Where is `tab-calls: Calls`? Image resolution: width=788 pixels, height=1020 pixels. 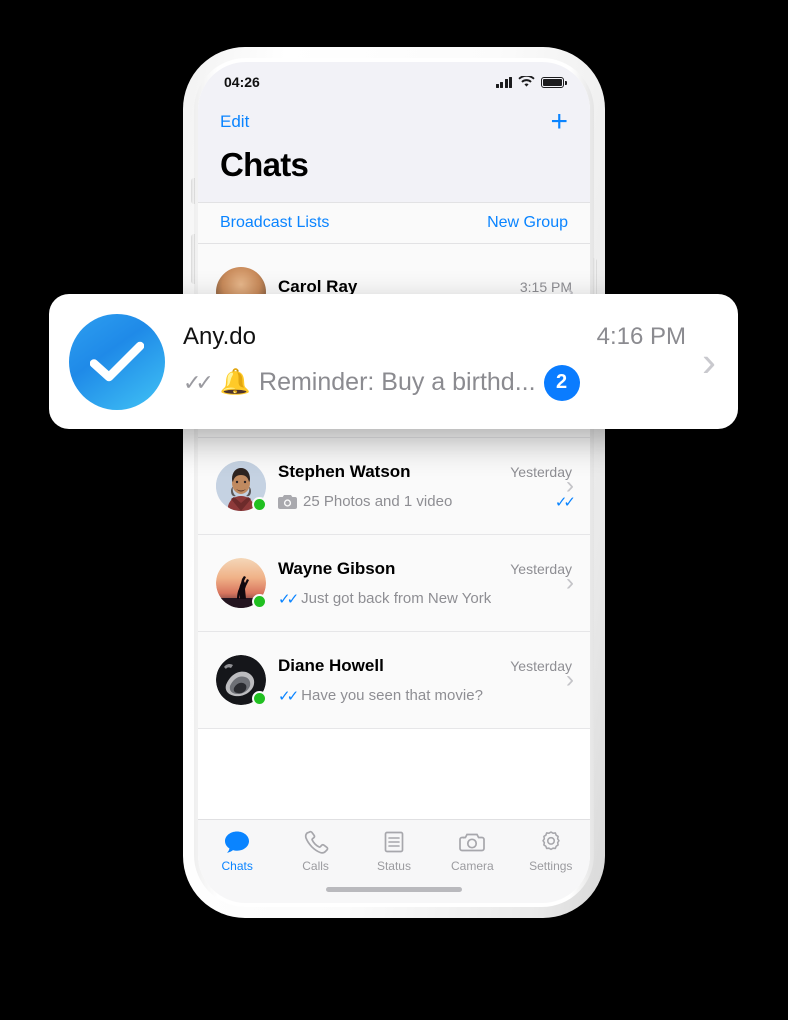 tab-calls: Calls is located at coordinates (316, 851).